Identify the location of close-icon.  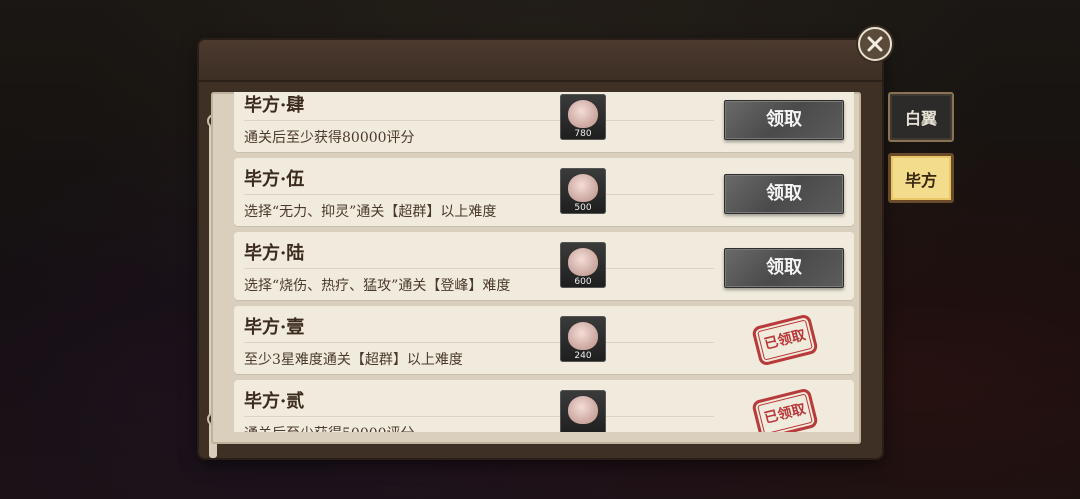
(875, 44).